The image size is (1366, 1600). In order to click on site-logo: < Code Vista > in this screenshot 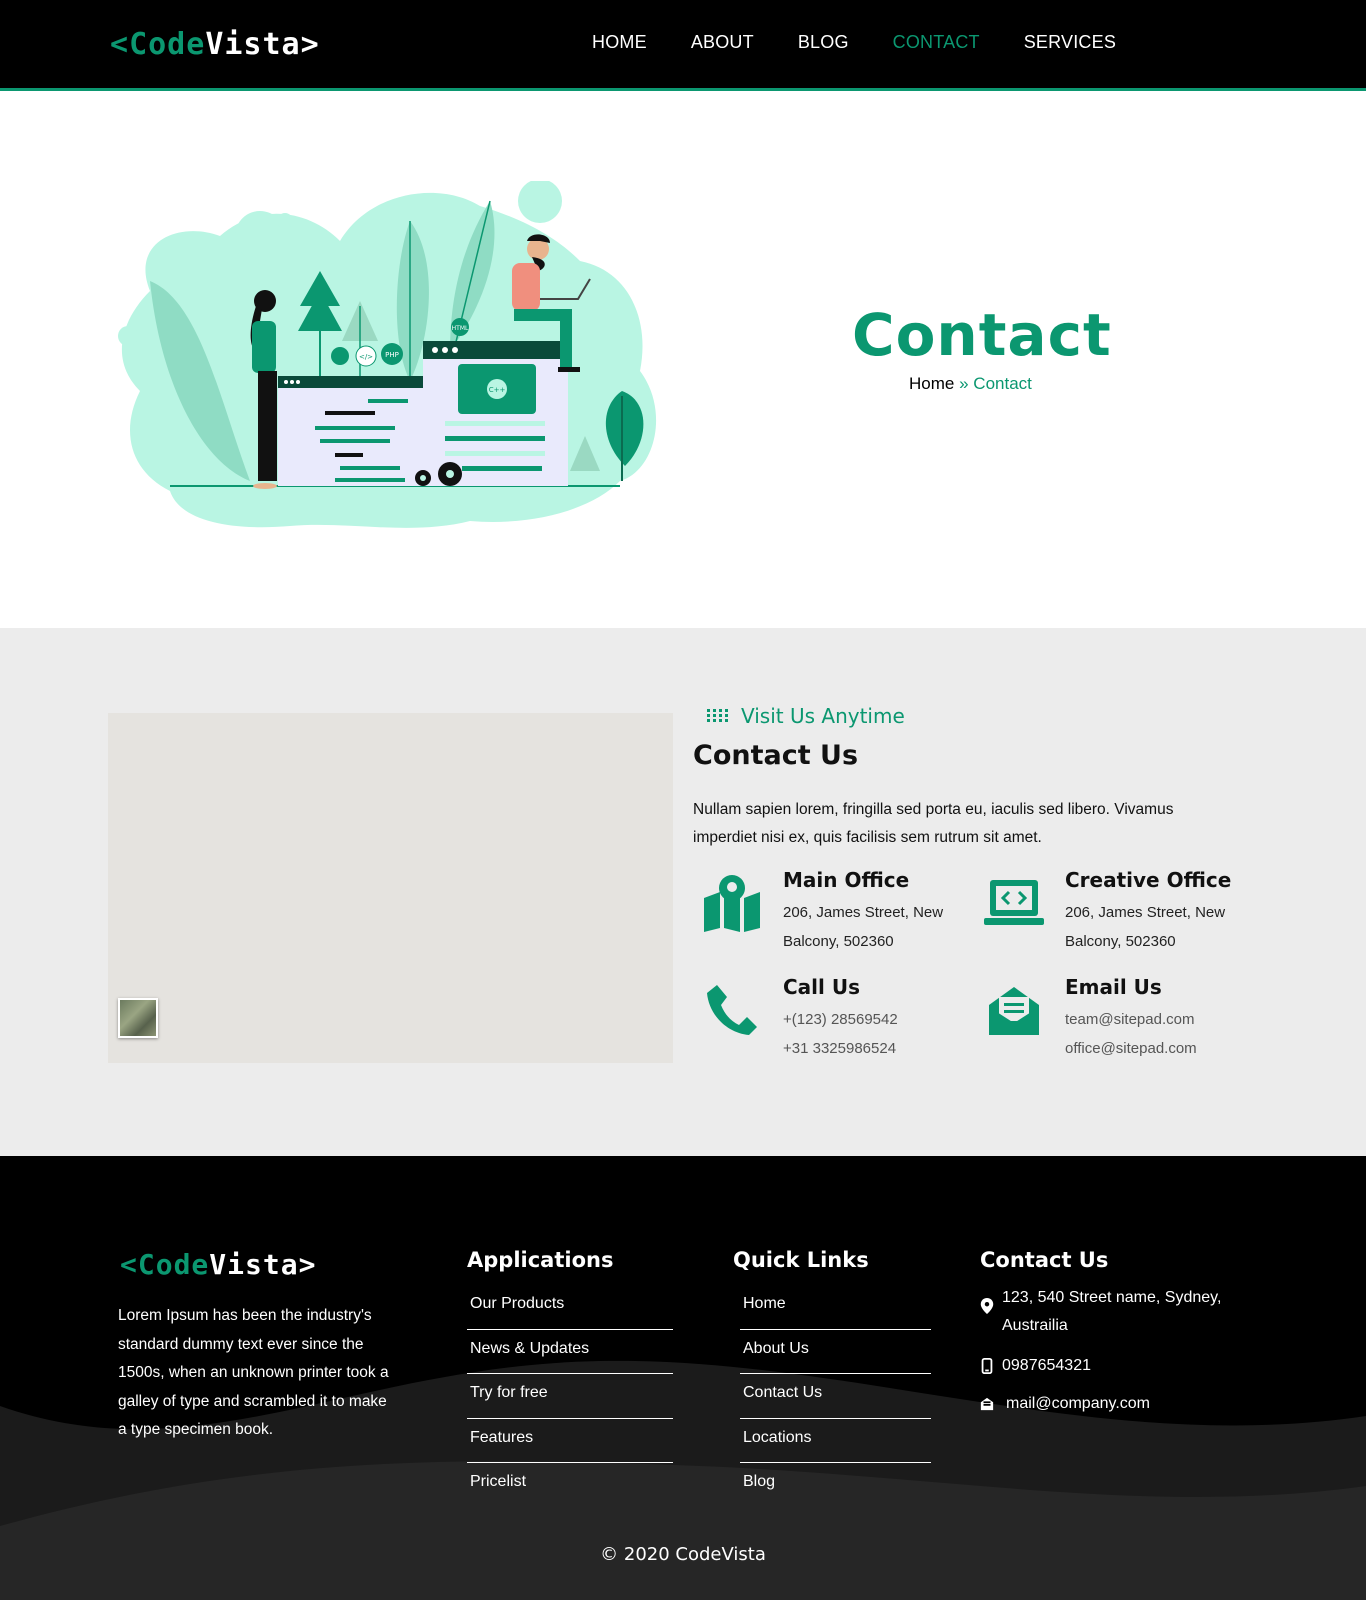, I will do `click(215, 44)`.